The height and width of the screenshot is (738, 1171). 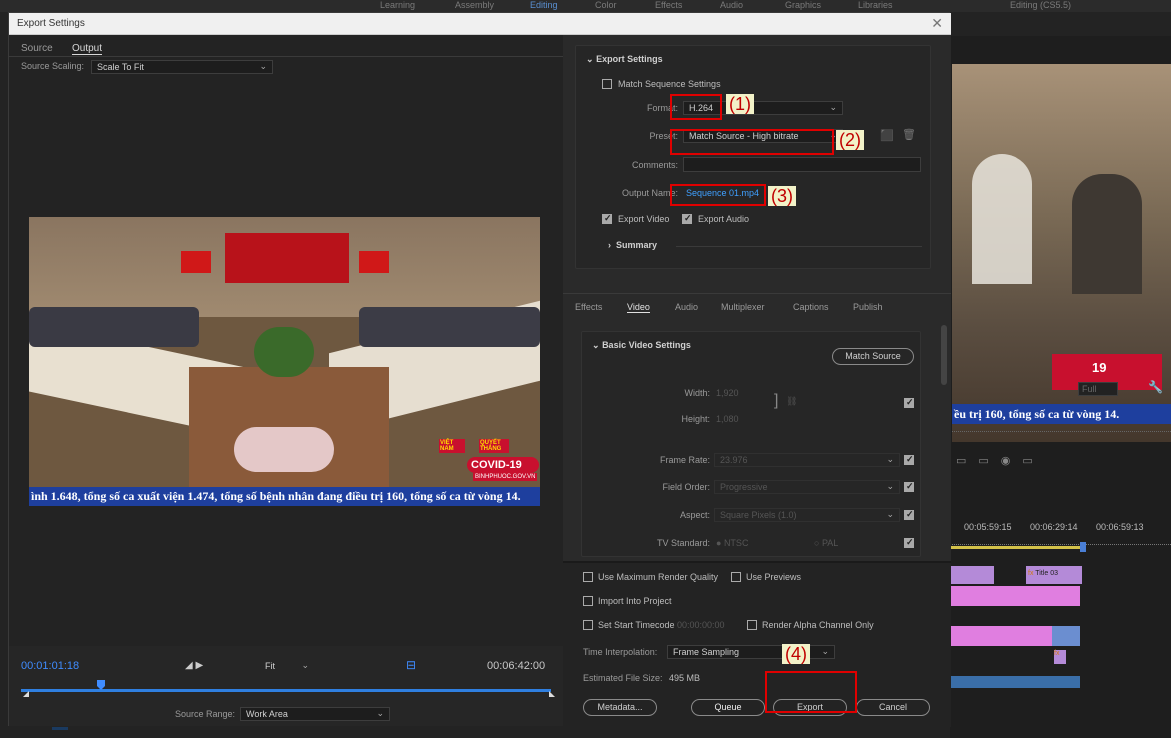 What do you see at coordinates (37, 48) in the screenshot?
I see `tab-source: Source` at bounding box center [37, 48].